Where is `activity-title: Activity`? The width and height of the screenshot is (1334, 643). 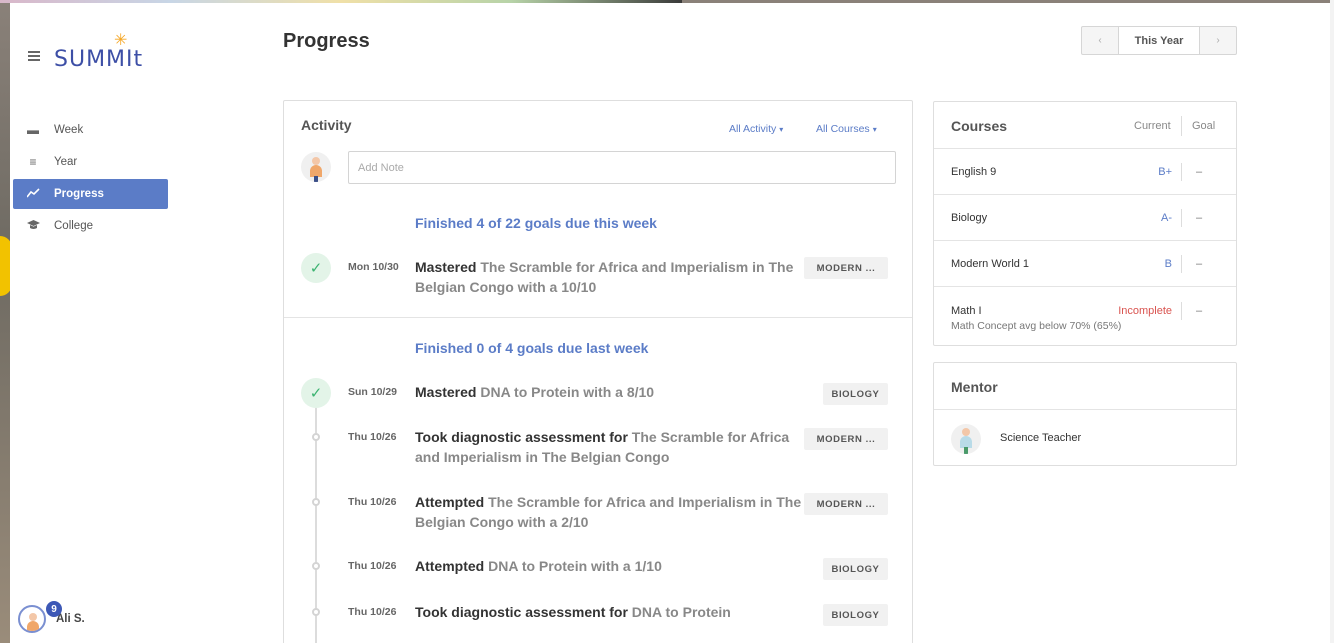 activity-title: Activity is located at coordinates (326, 125).